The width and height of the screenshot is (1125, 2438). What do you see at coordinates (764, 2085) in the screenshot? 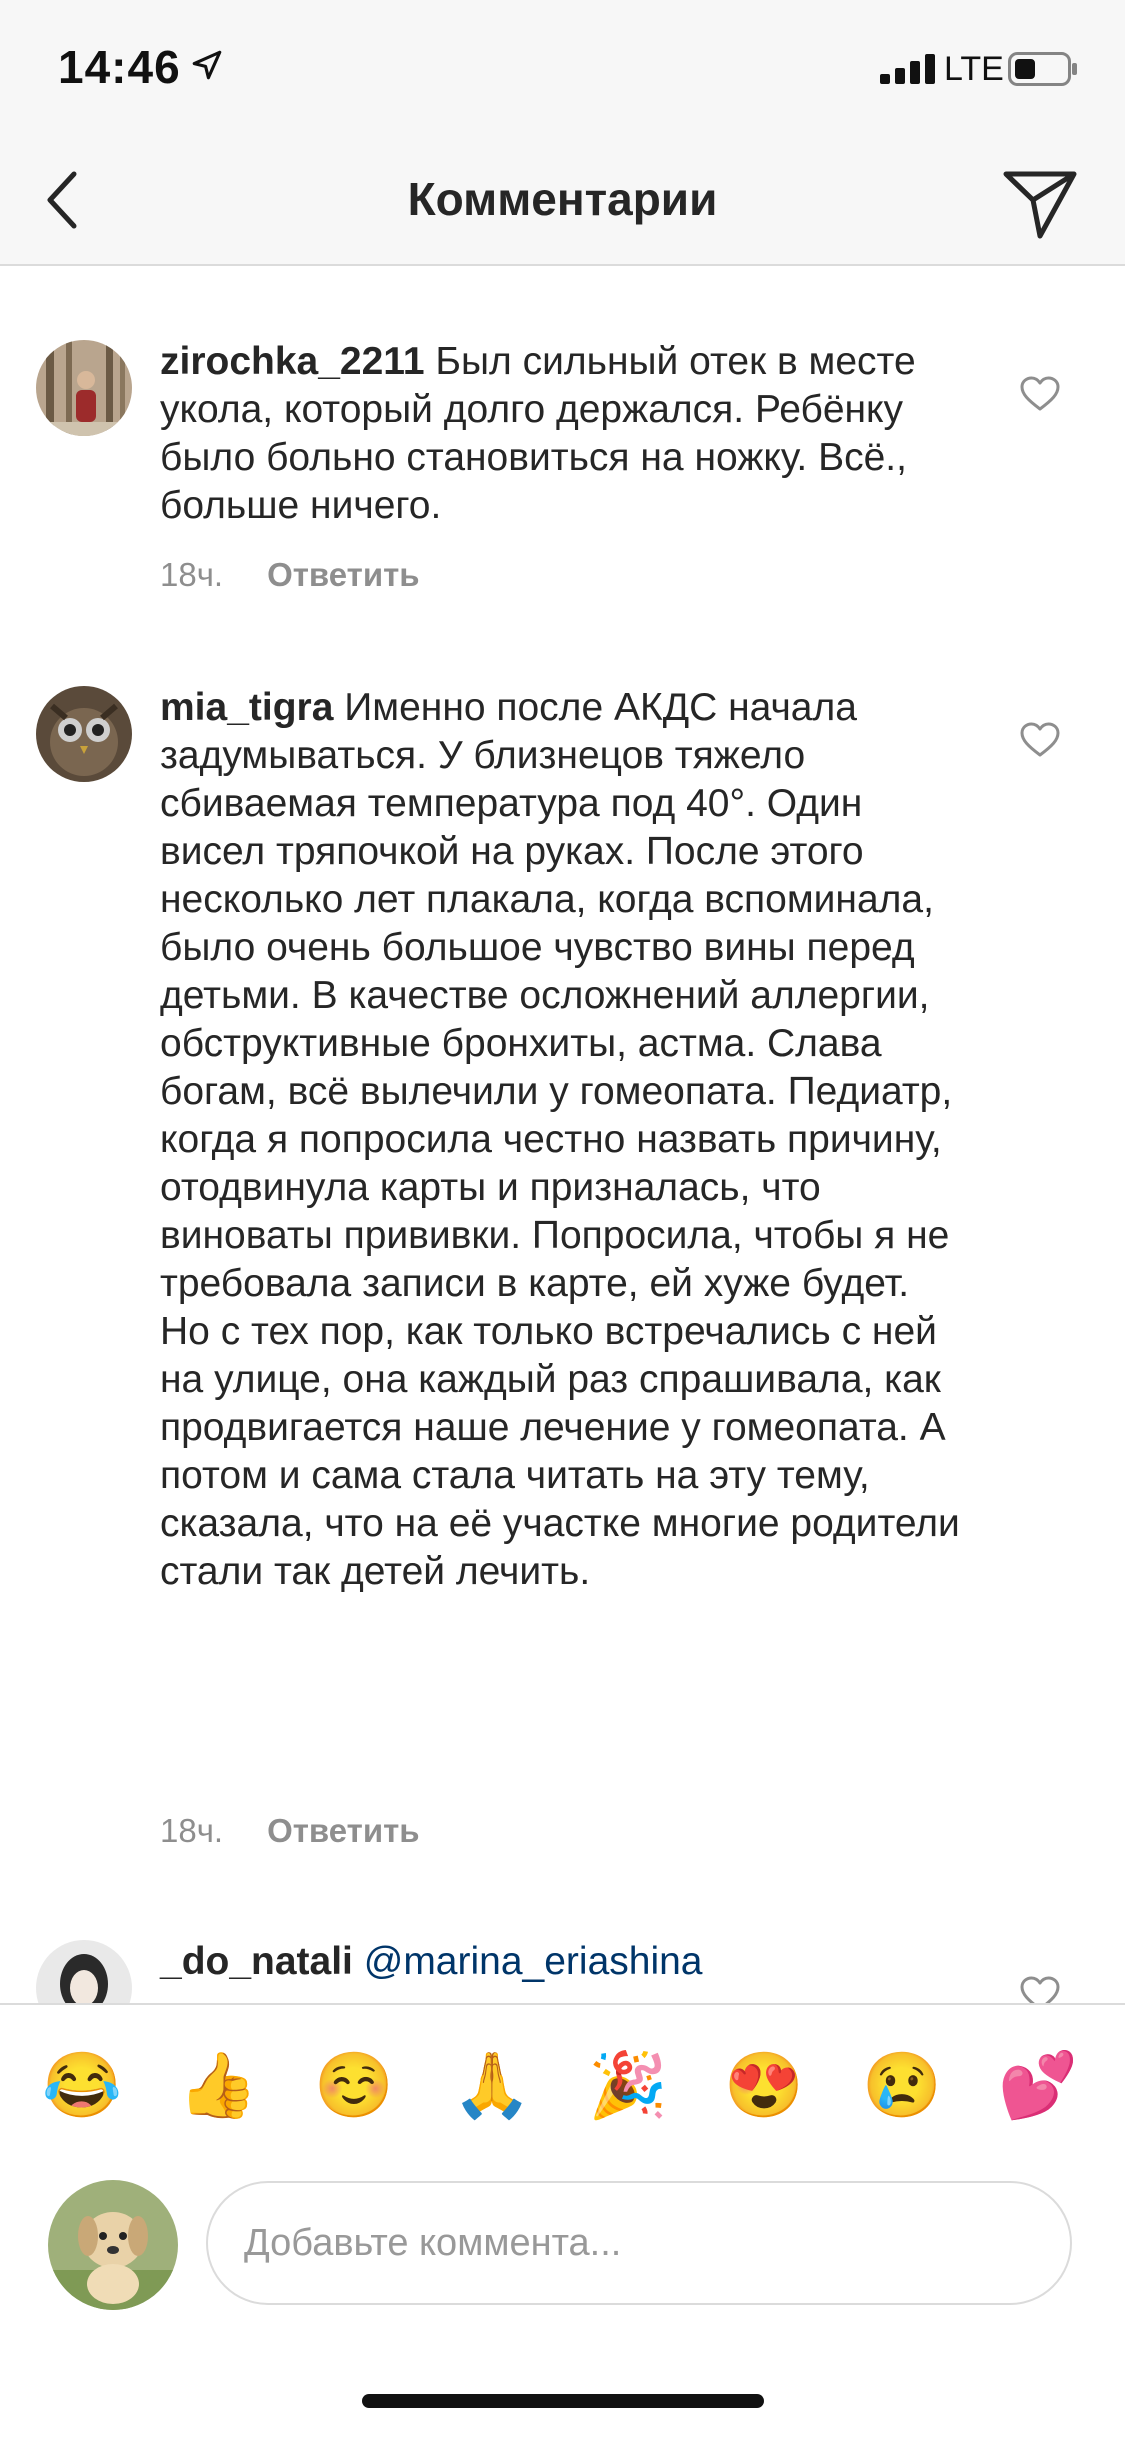
I see `emoji-heart-eyes: 😍` at bounding box center [764, 2085].